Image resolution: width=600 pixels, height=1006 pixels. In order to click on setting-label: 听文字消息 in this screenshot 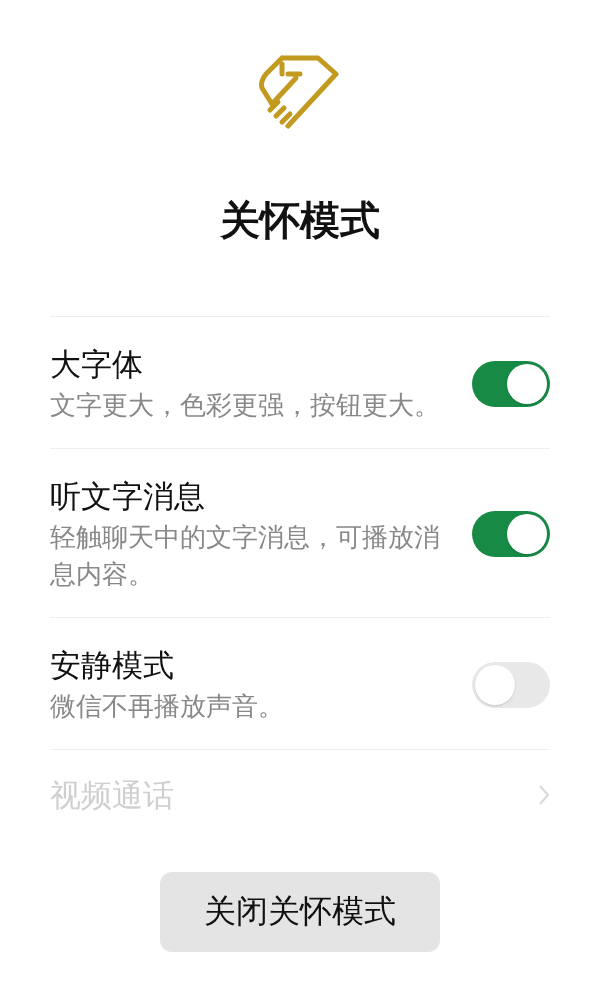, I will do `click(128, 496)`.